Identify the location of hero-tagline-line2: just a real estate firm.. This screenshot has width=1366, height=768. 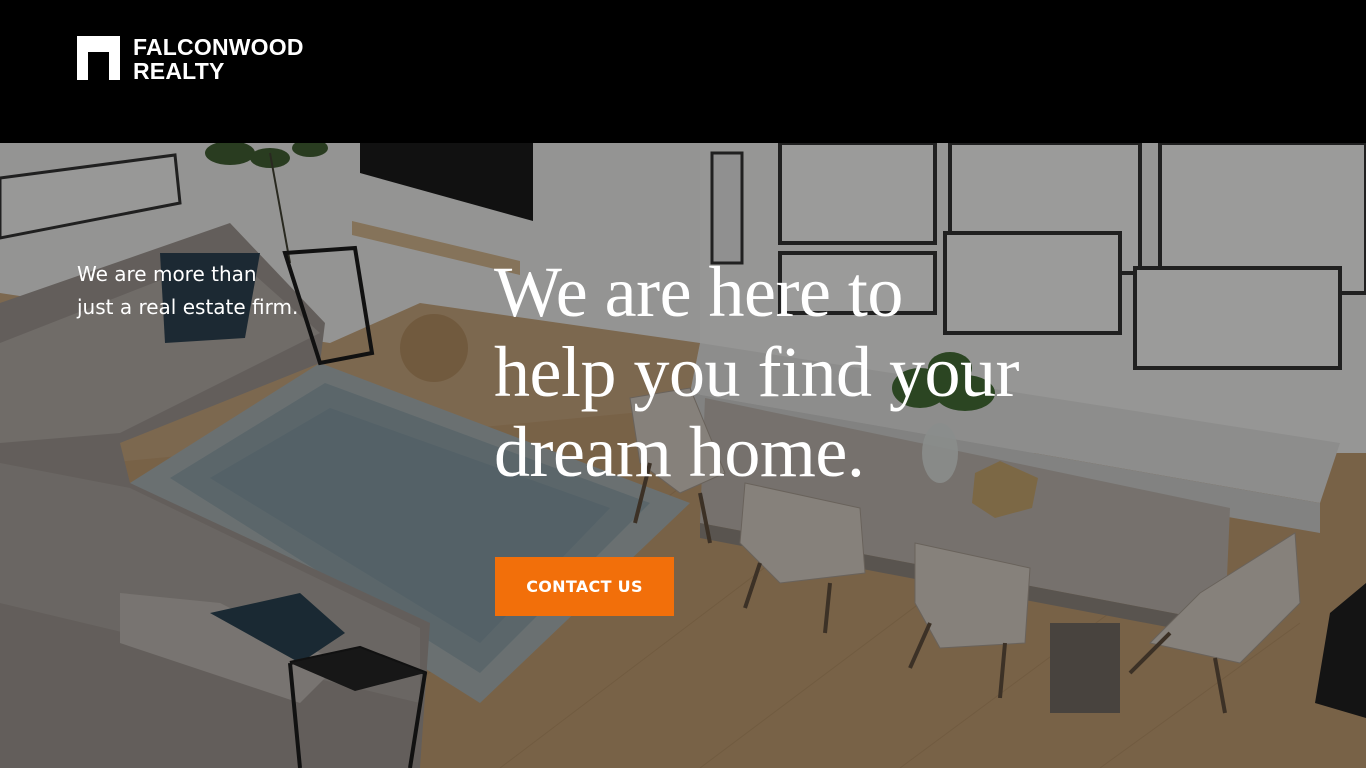
(188, 307).